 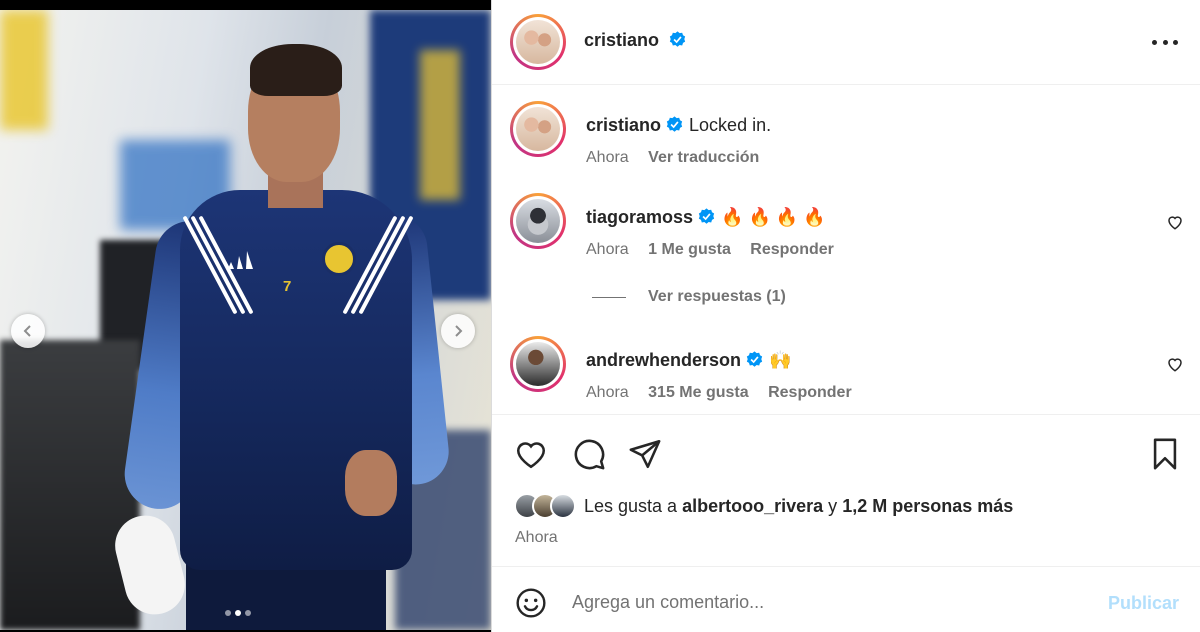 I want to click on commenter-username: andrewhenderson, so click(x=663, y=360).